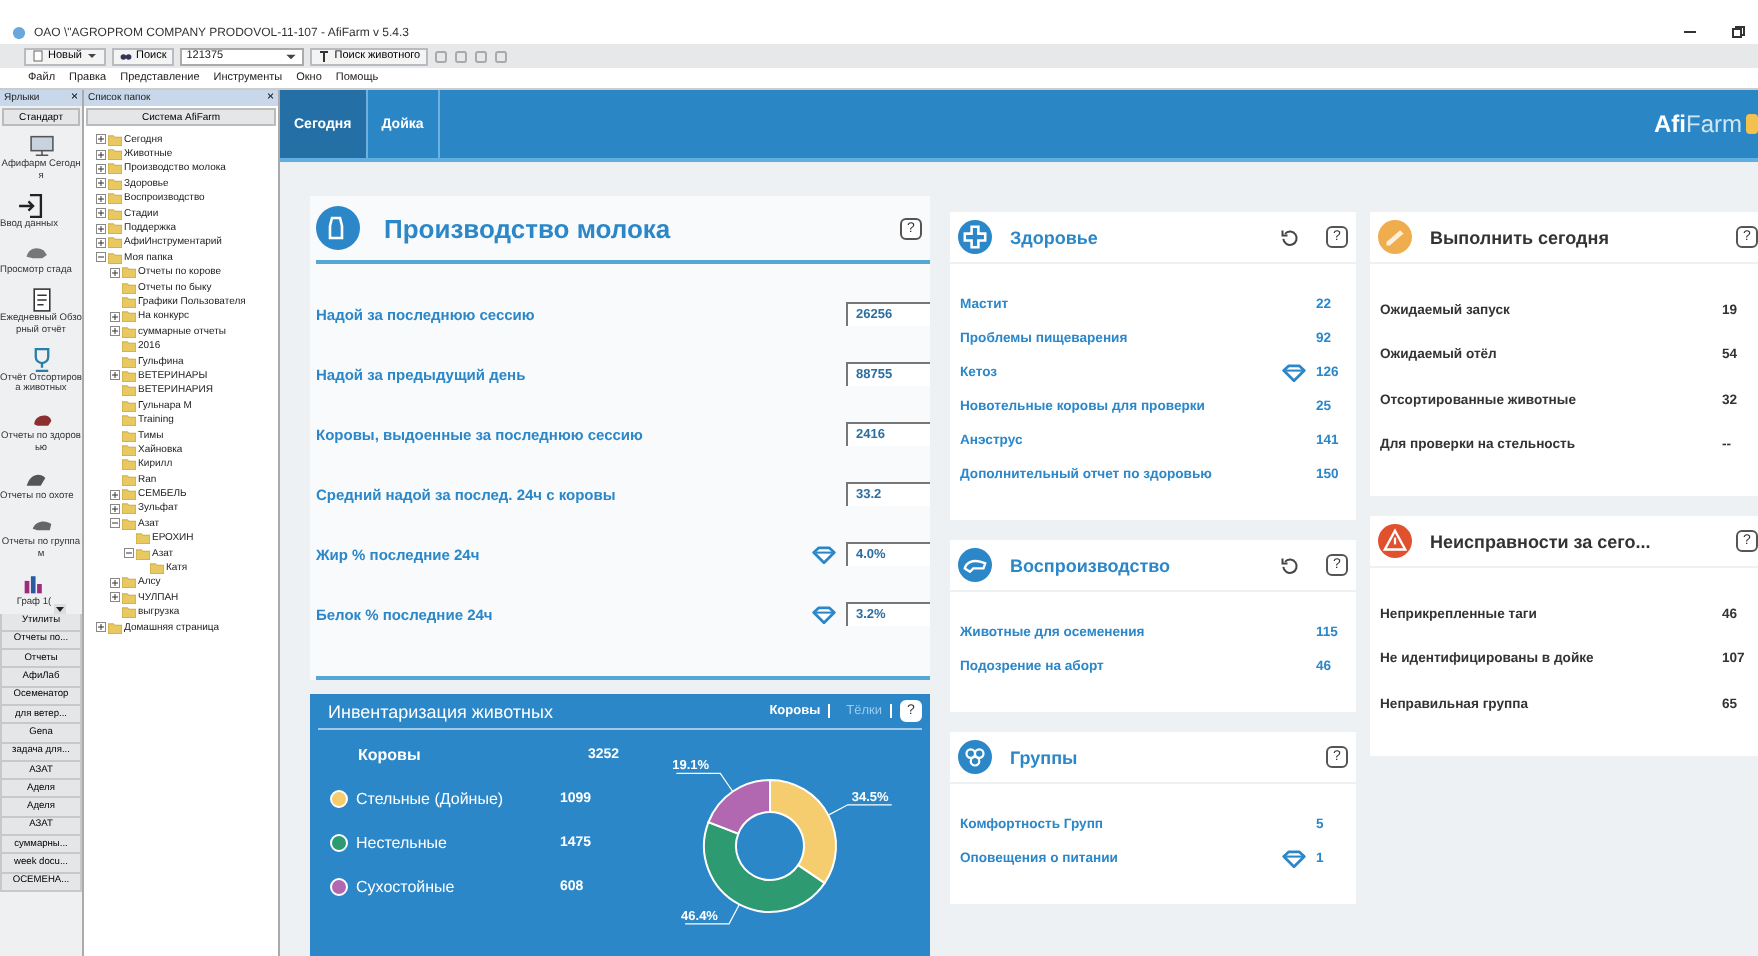 This screenshot has width=1758, height=956. What do you see at coordinates (29, 205) in the screenshot?
I see `login-icon` at bounding box center [29, 205].